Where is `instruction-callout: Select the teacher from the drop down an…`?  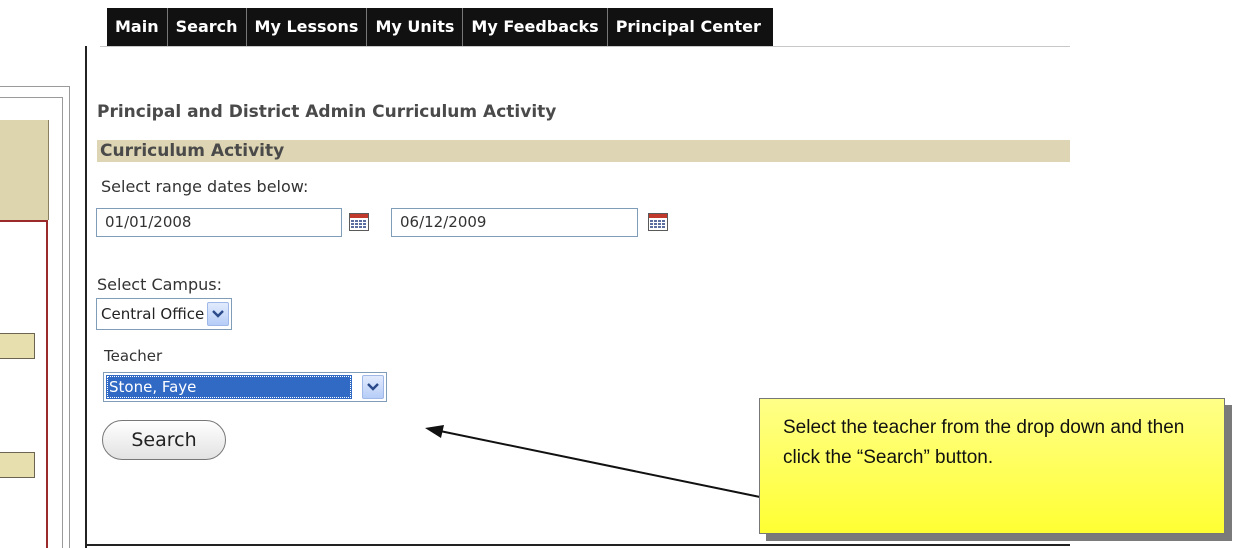
instruction-callout: Select the teacher from the drop down an… is located at coordinates (992, 466).